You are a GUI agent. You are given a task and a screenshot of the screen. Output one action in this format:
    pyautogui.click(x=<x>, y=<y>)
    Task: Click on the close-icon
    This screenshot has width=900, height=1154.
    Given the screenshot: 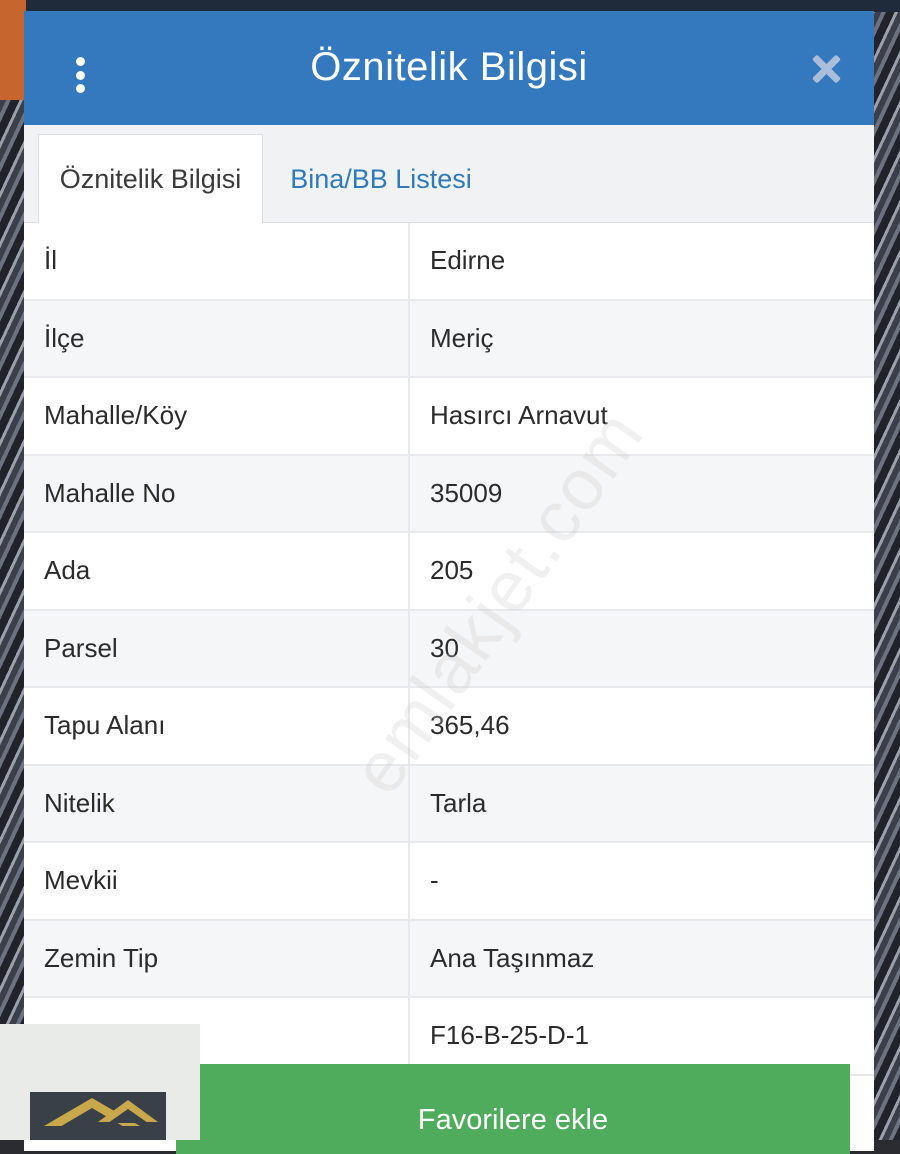 What is the action you would take?
    pyautogui.click(x=826, y=69)
    